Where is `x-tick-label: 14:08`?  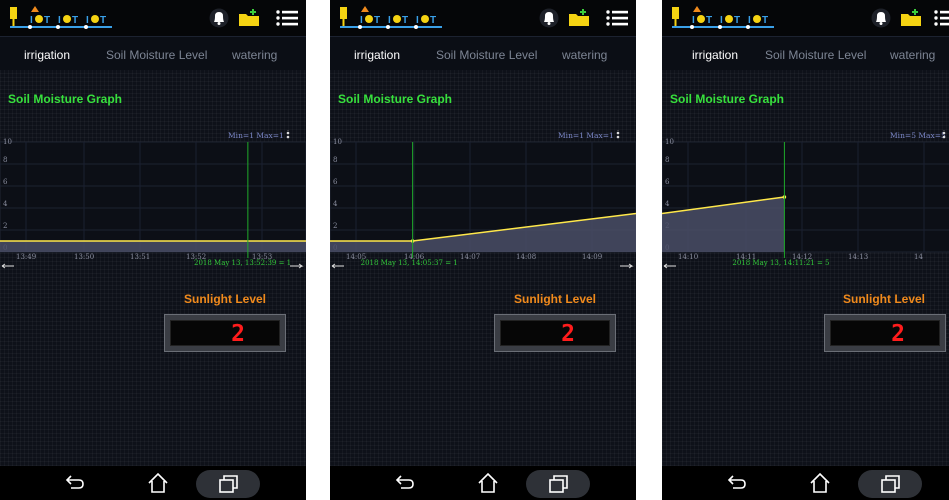 x-tick-label: 14:08 is located at coordinates (526, 257).